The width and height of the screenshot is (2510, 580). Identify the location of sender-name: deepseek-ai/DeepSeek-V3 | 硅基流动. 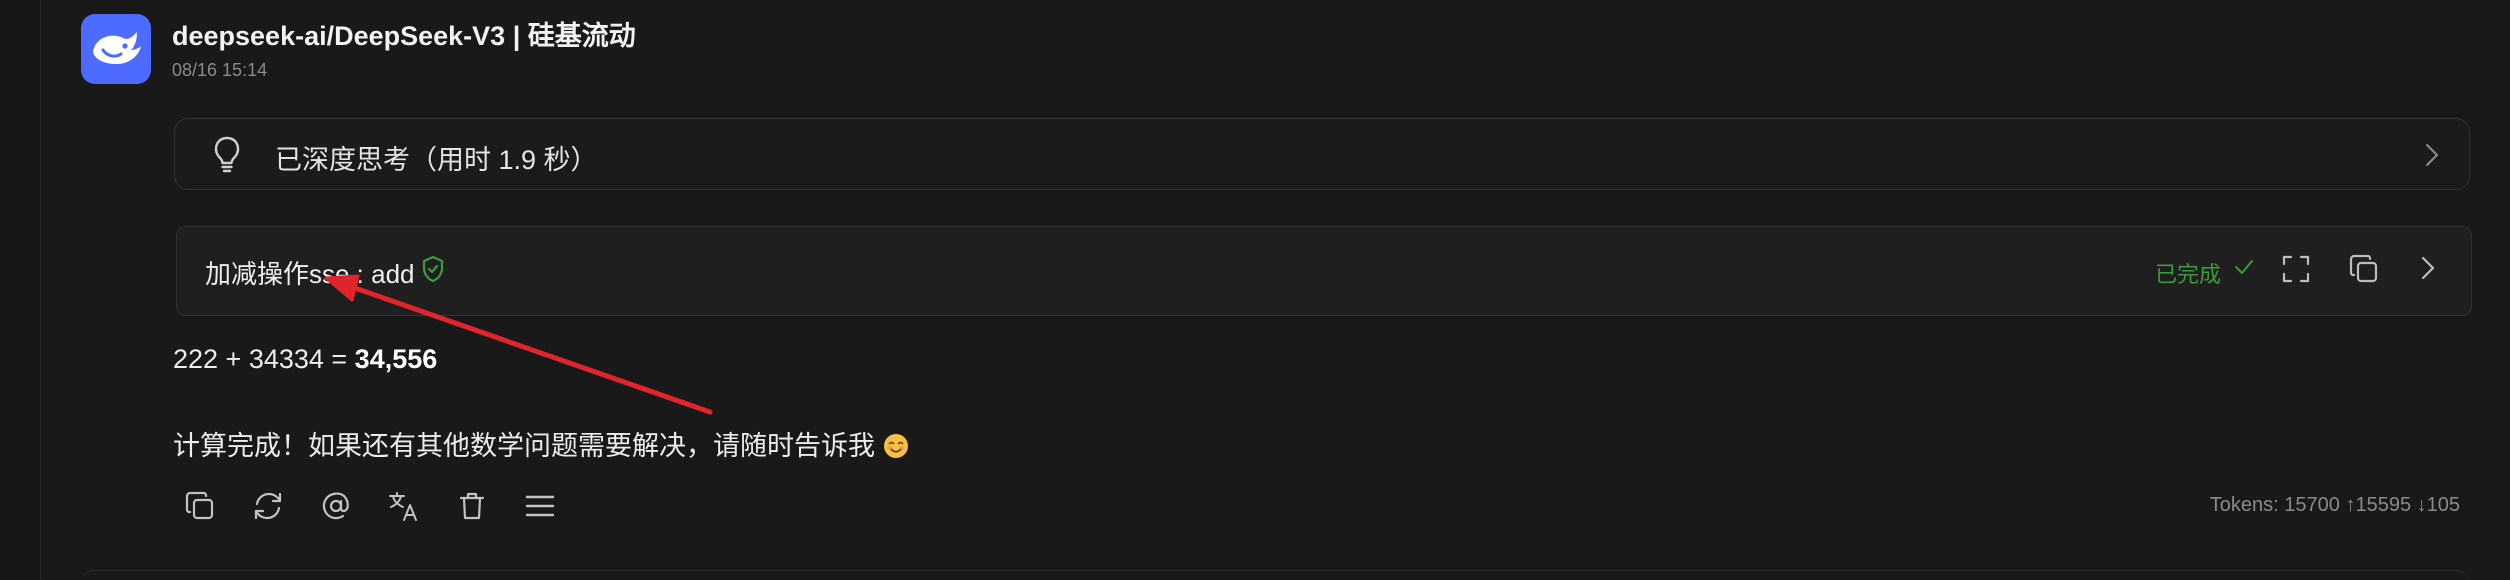
(404, 36).